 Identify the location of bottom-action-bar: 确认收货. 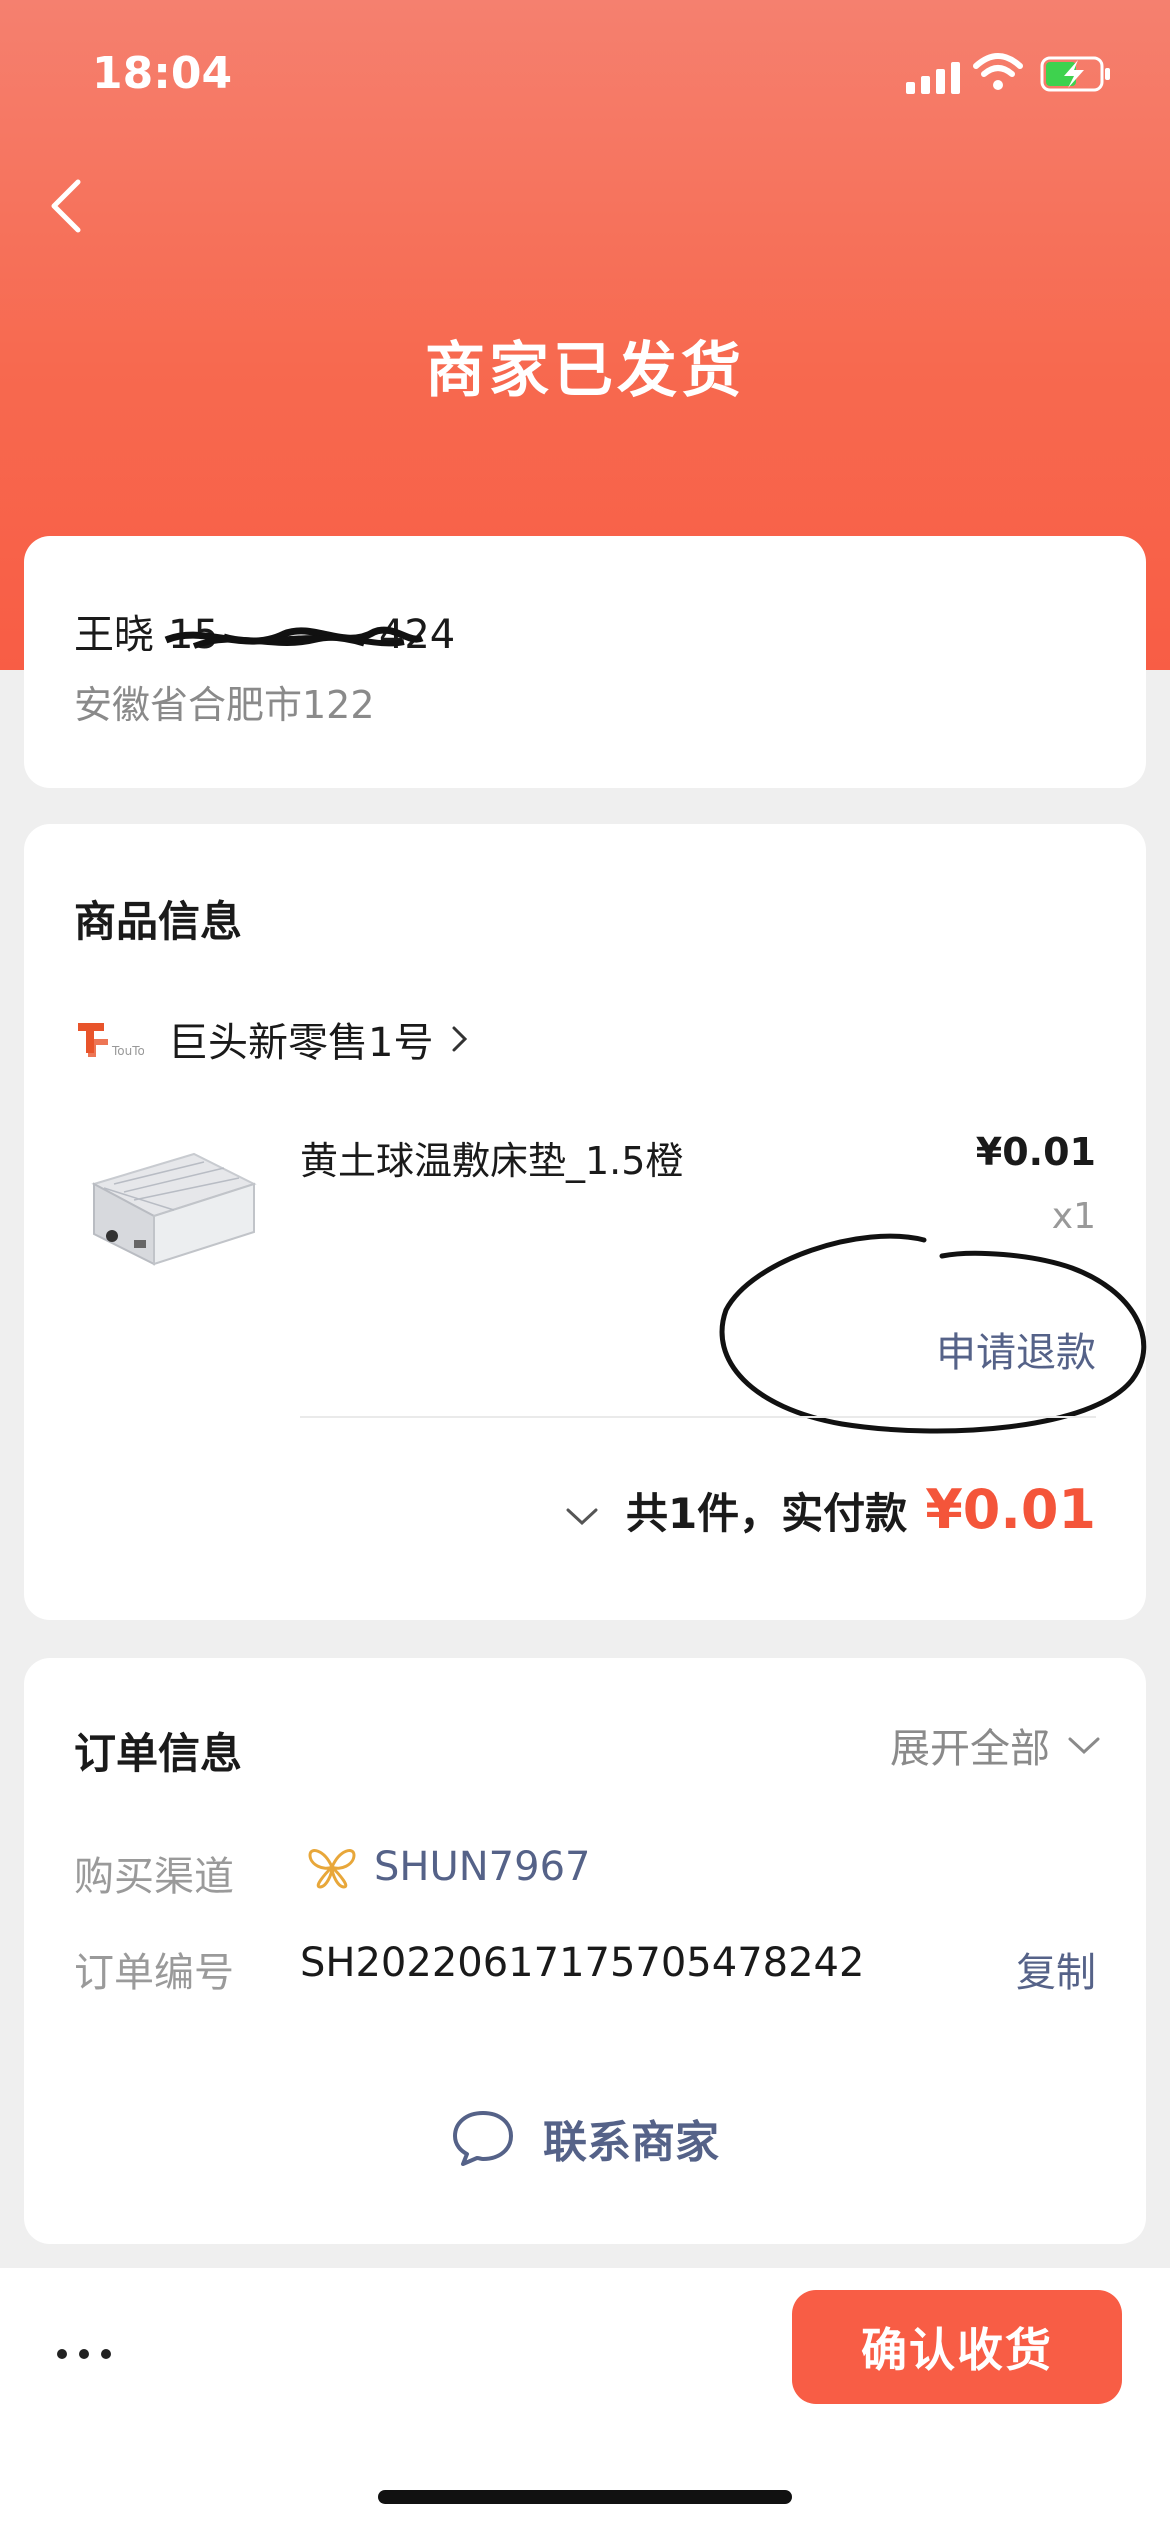
(585, 2400).